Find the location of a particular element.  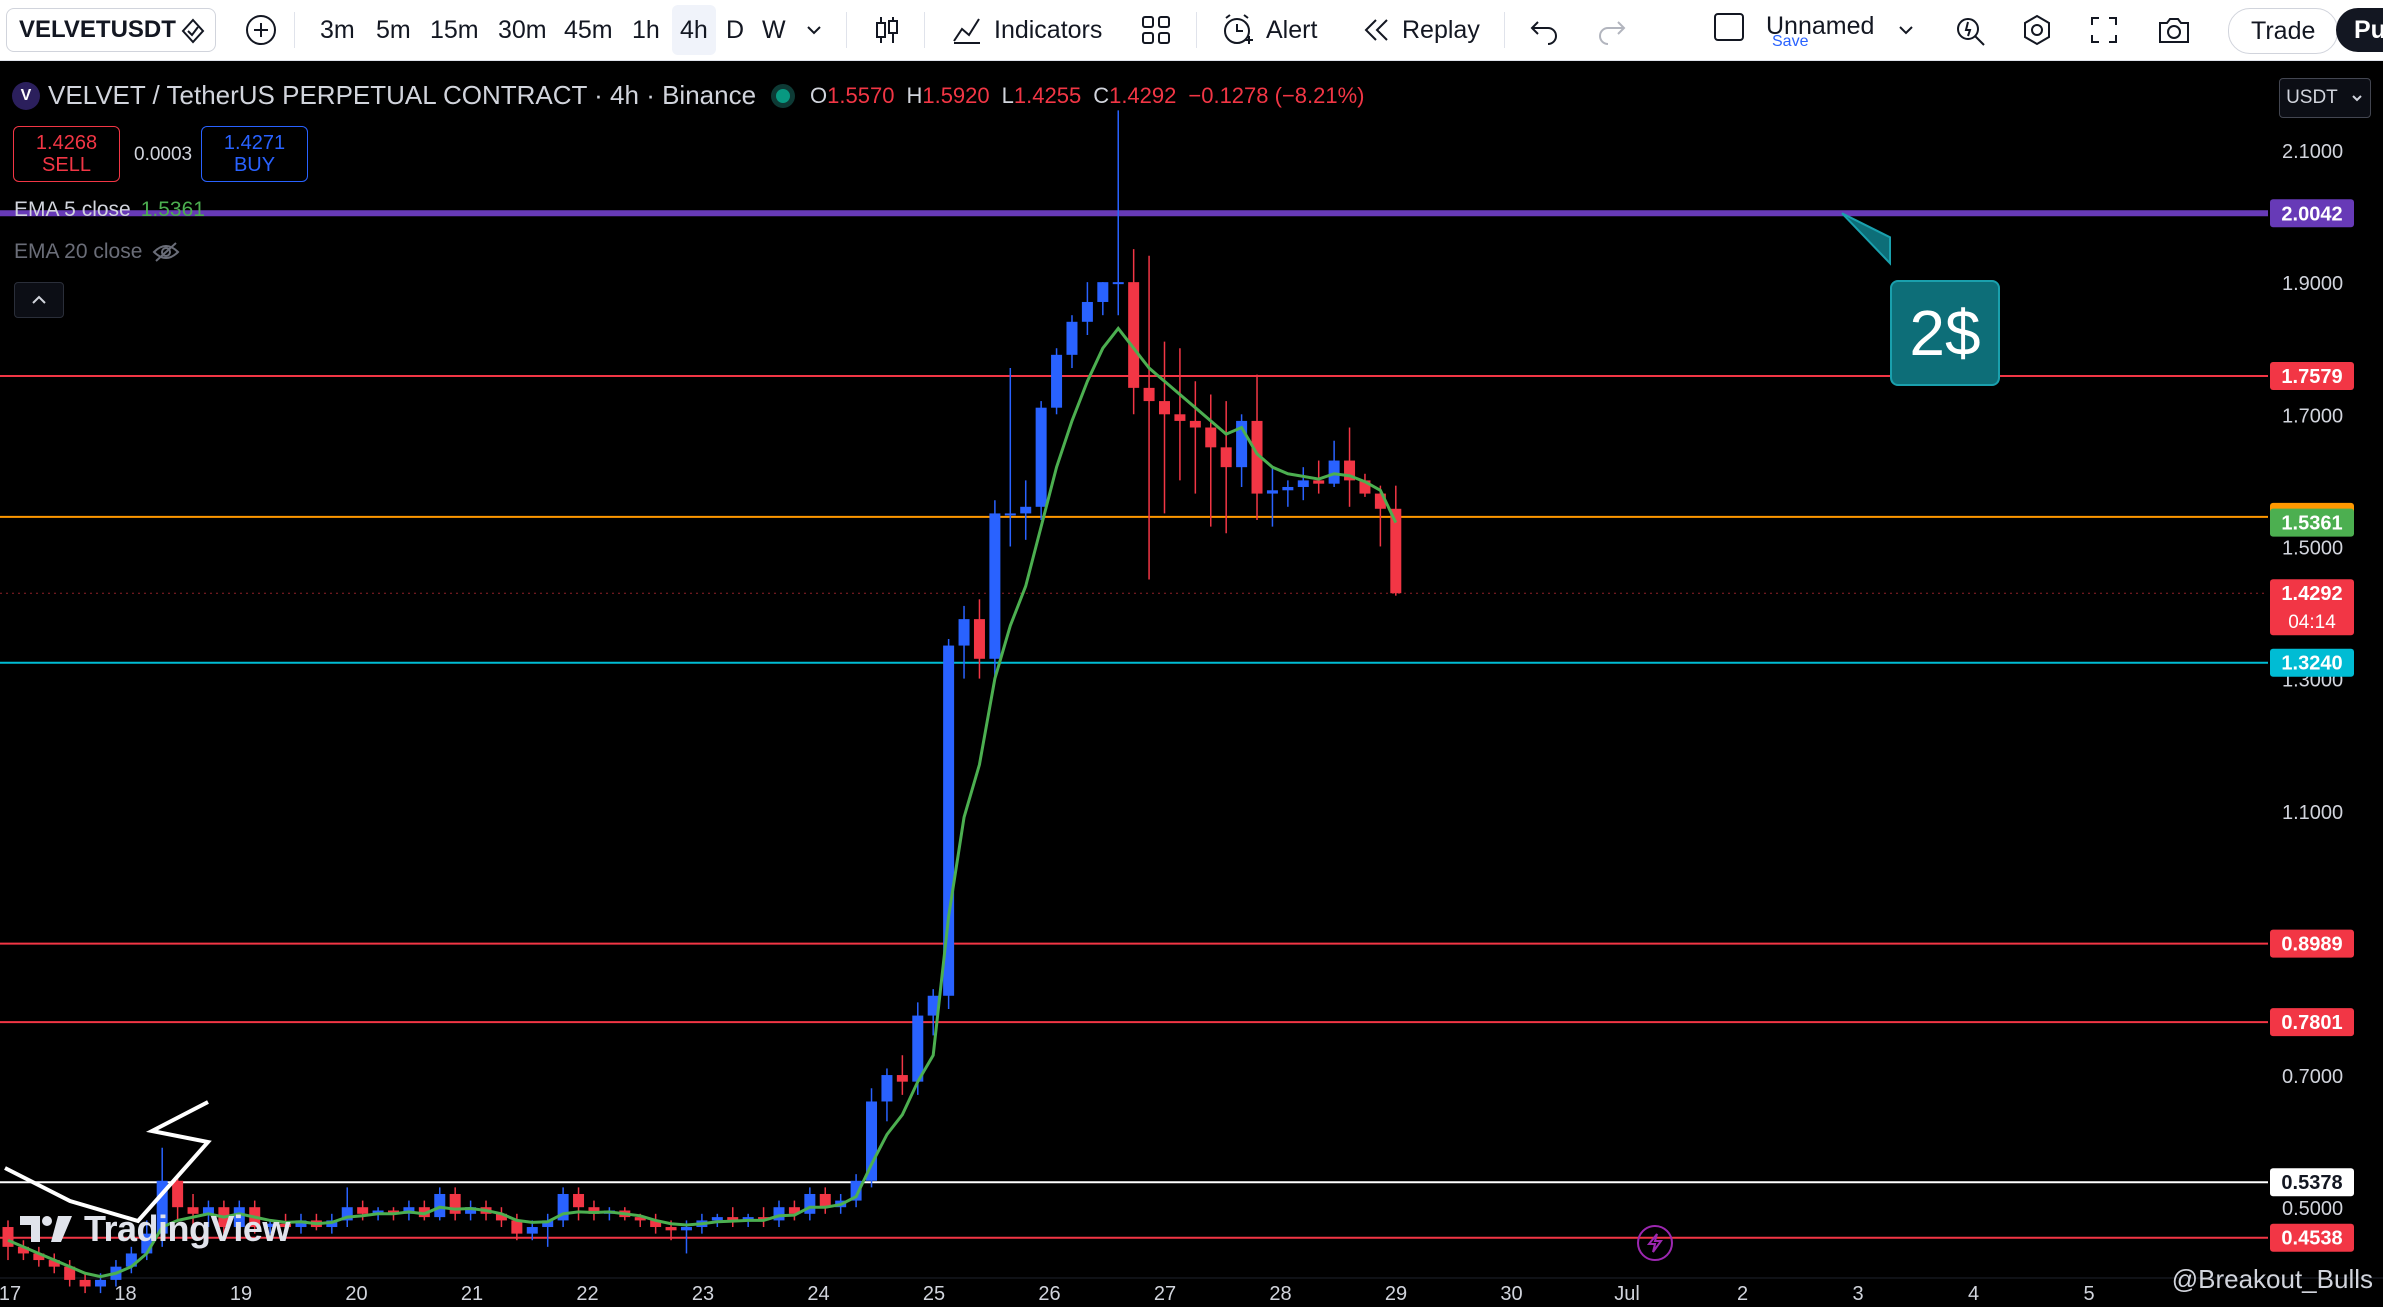

trade-button: Trade is located at coordinates (2283, 31).